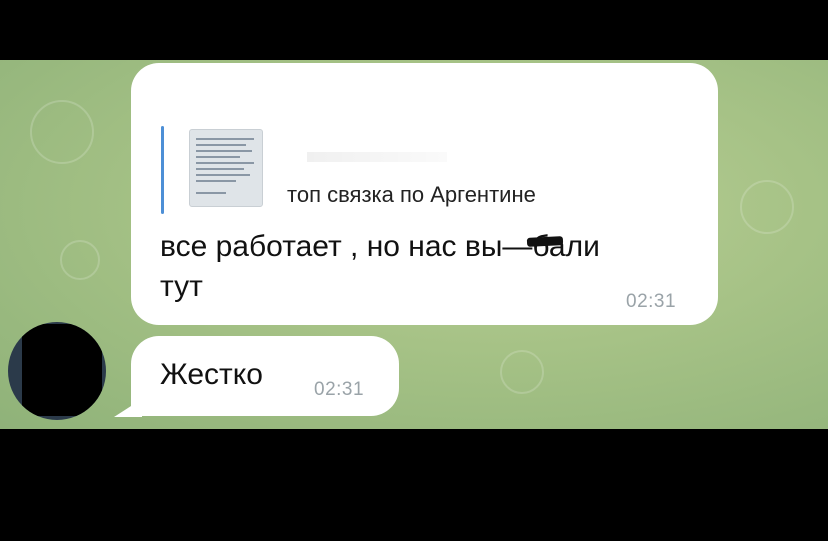 This screenshot has height=541, width=828. What do you see at coordinates (62, 370) in the screenshot?
I see `avatar-redaction` at bounding box center [62, 370].